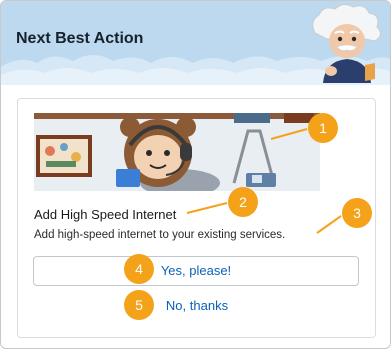 The height and width of the screenshot is (349, 391). I want to click on accept-button: Yes, please!, so click(196, 271).